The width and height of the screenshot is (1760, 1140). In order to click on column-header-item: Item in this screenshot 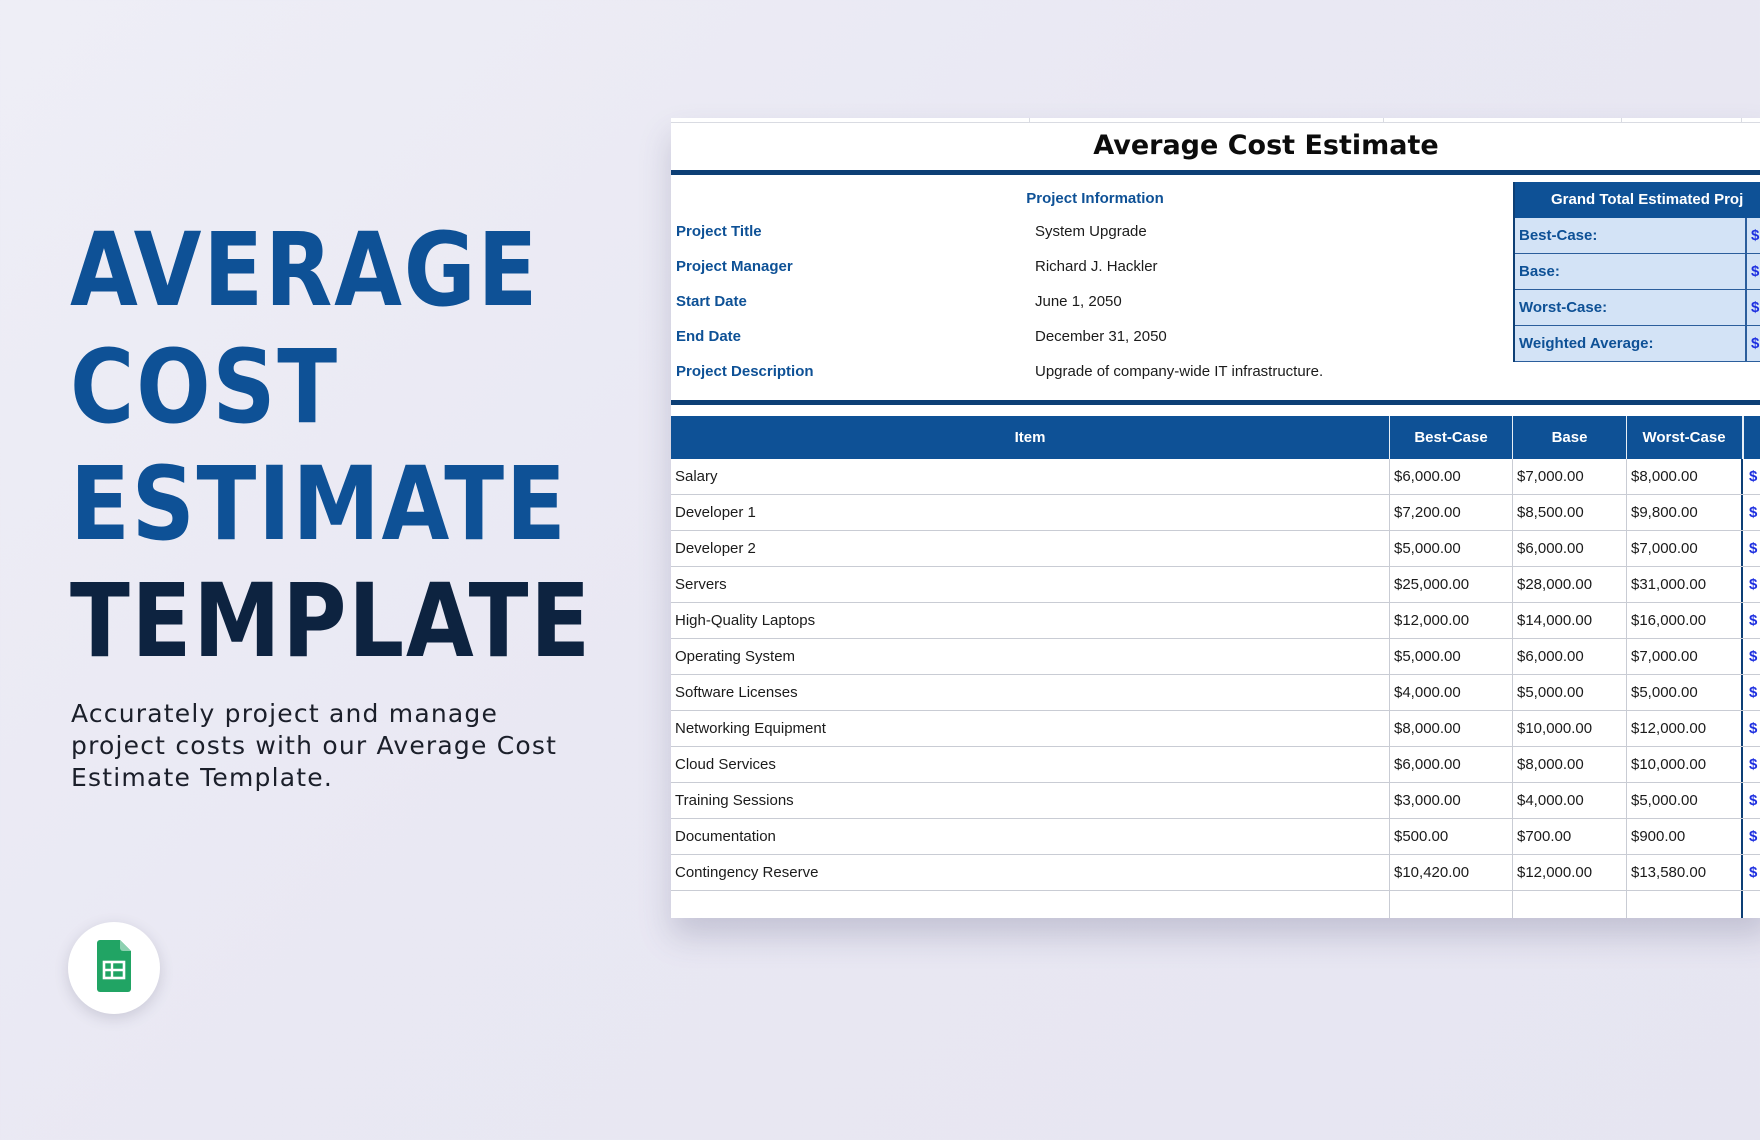, I will do `click(1030, 437)`.